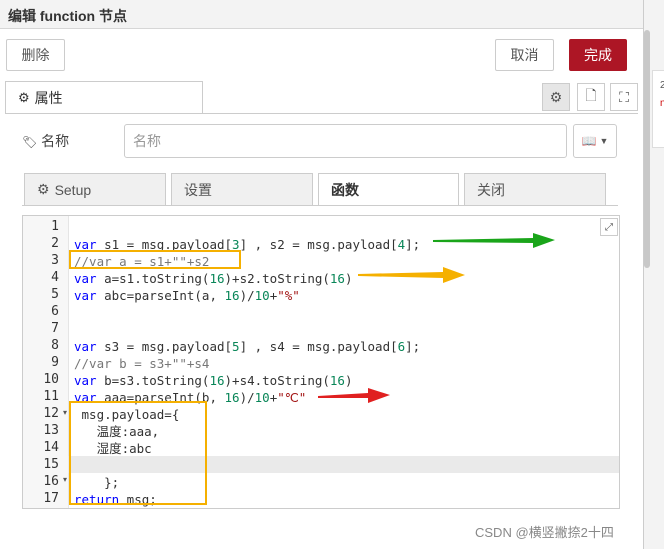  Describe the element at coordinates (544, 532) in the screenshot. I see `watermark: CSDN @横竖撇捺2十四` at that location.